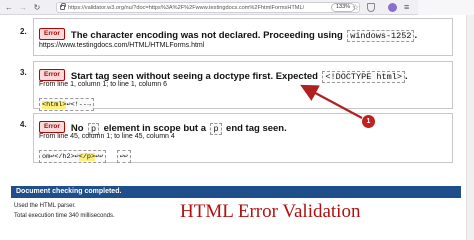 This screenshot has height=240, width=474. I want to click on parser-info: Used the HTML parser., so click(45, 206).